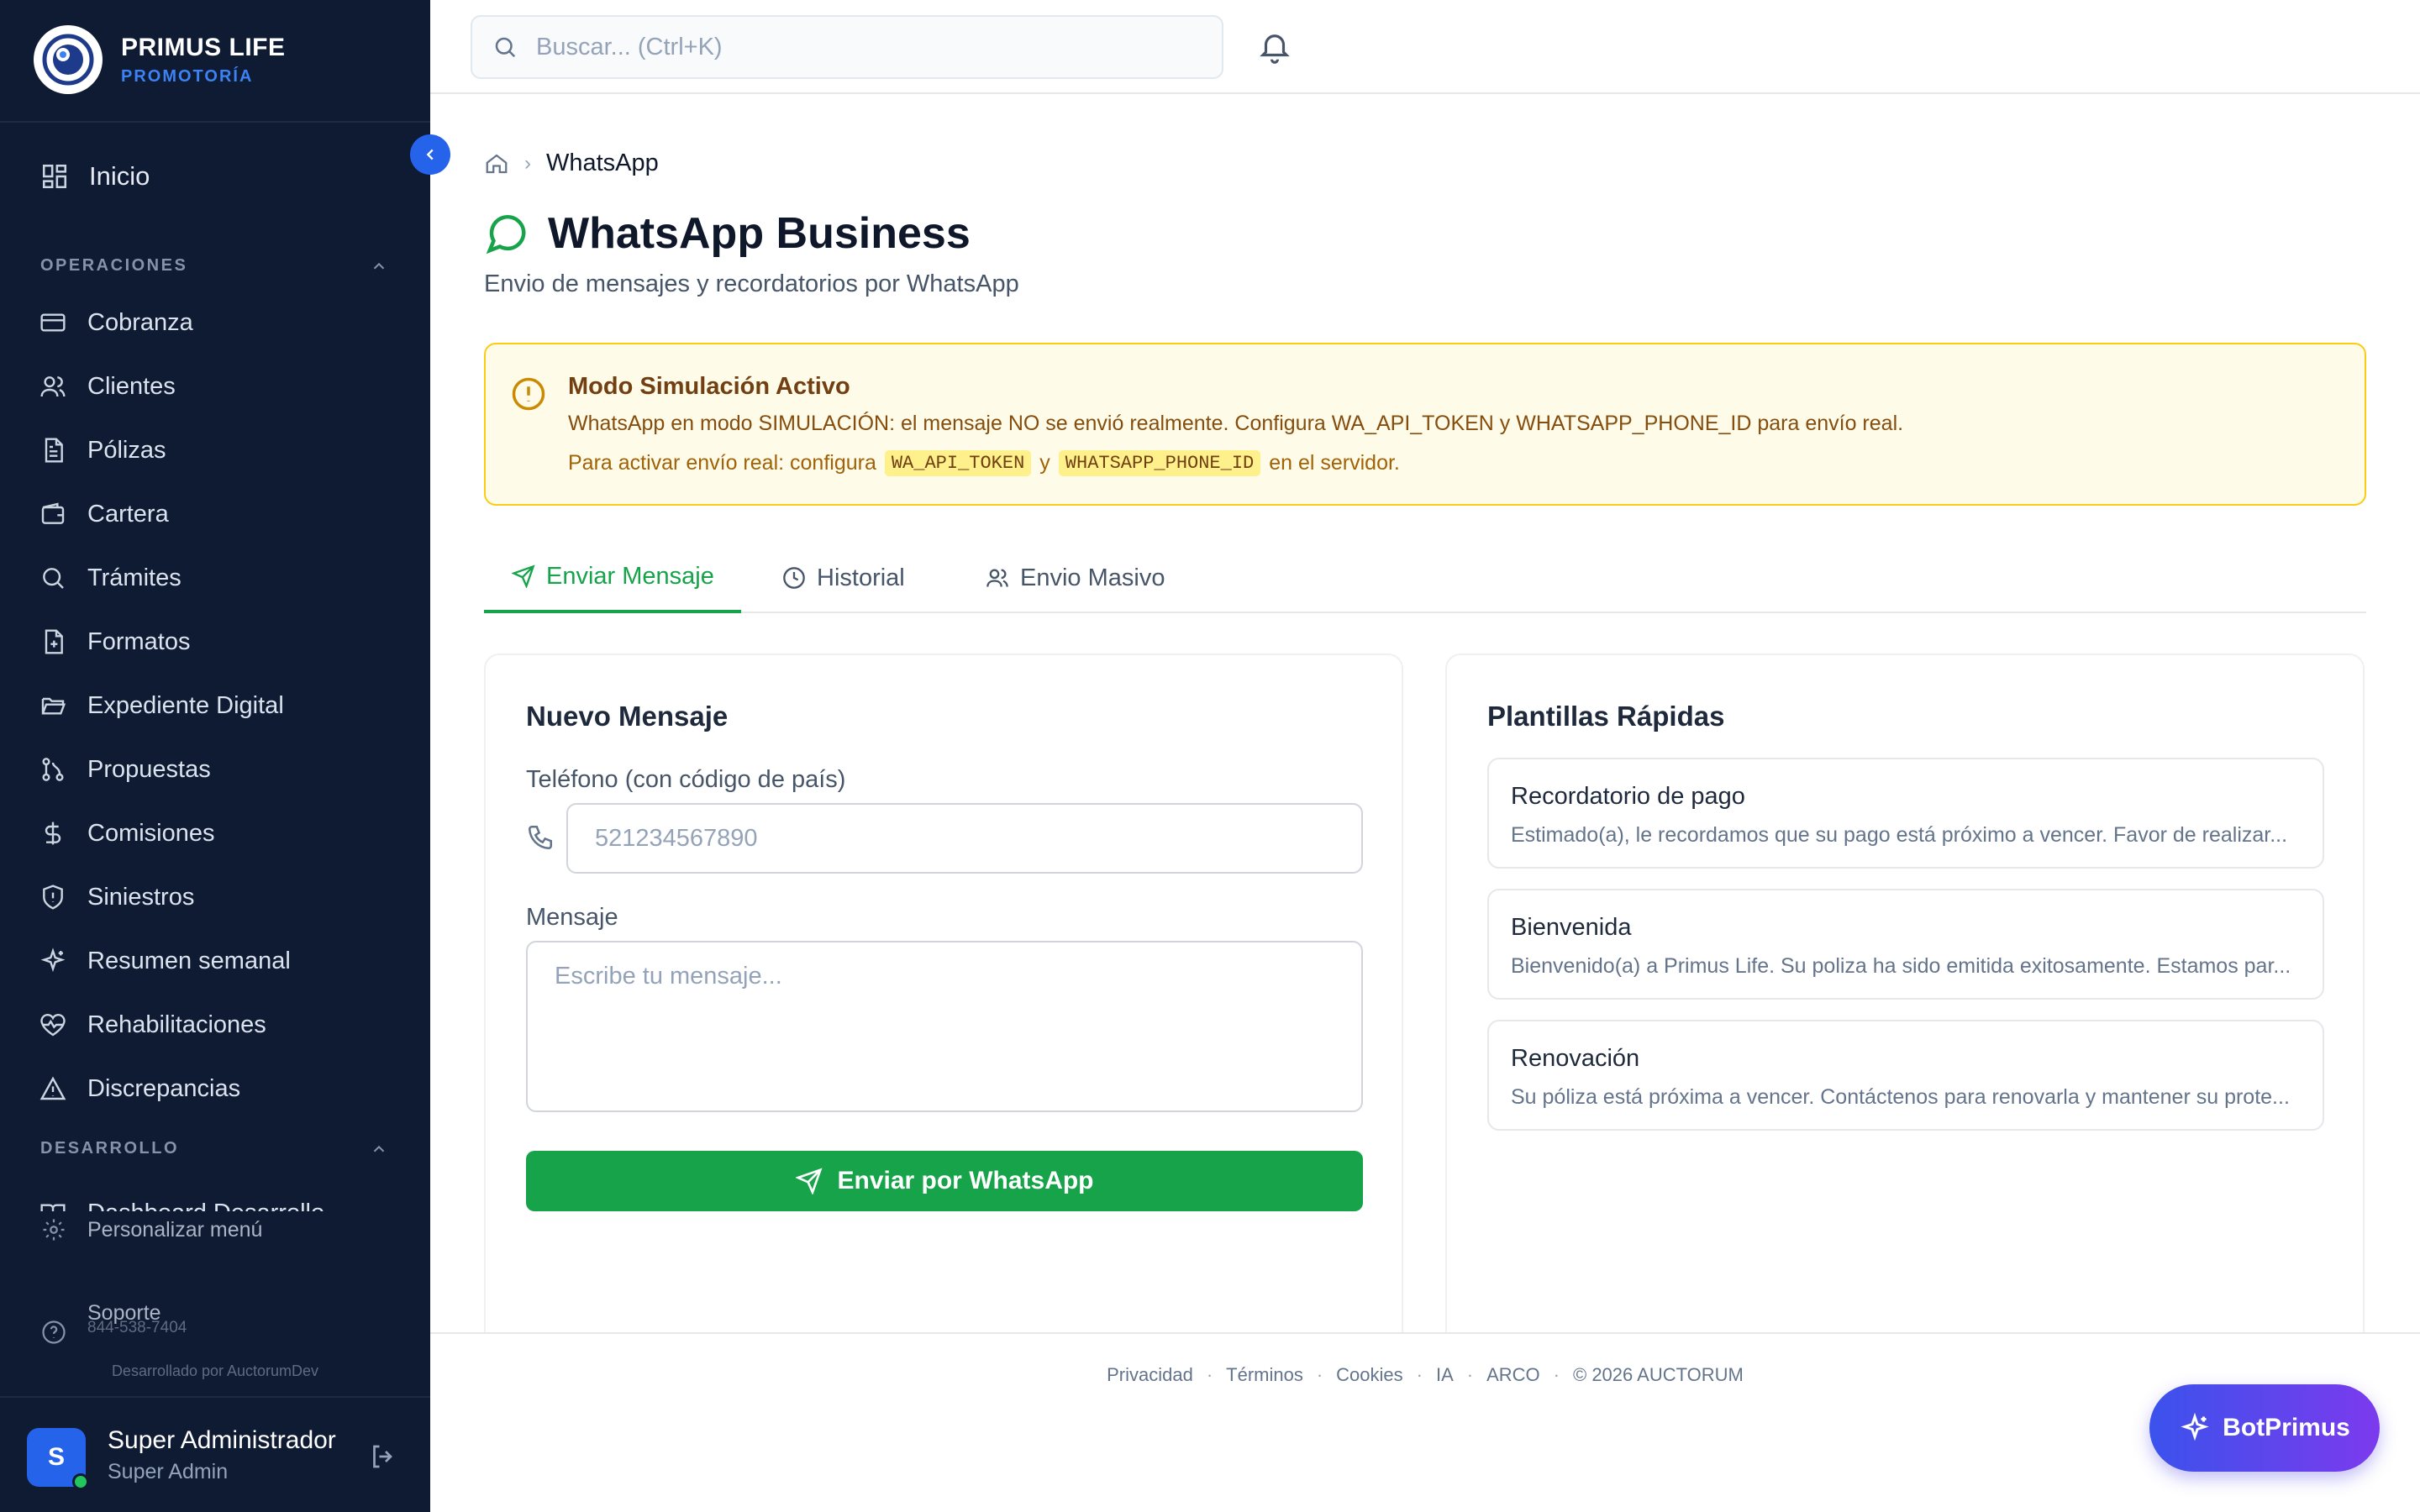 The width and height of the screenshot is (2420, 1512). What do you see at coordinates (176, 1024) in the screenshot?
I see `sidebar-item-label: Rehabilitaciones` at bounding box center [176, 1024].